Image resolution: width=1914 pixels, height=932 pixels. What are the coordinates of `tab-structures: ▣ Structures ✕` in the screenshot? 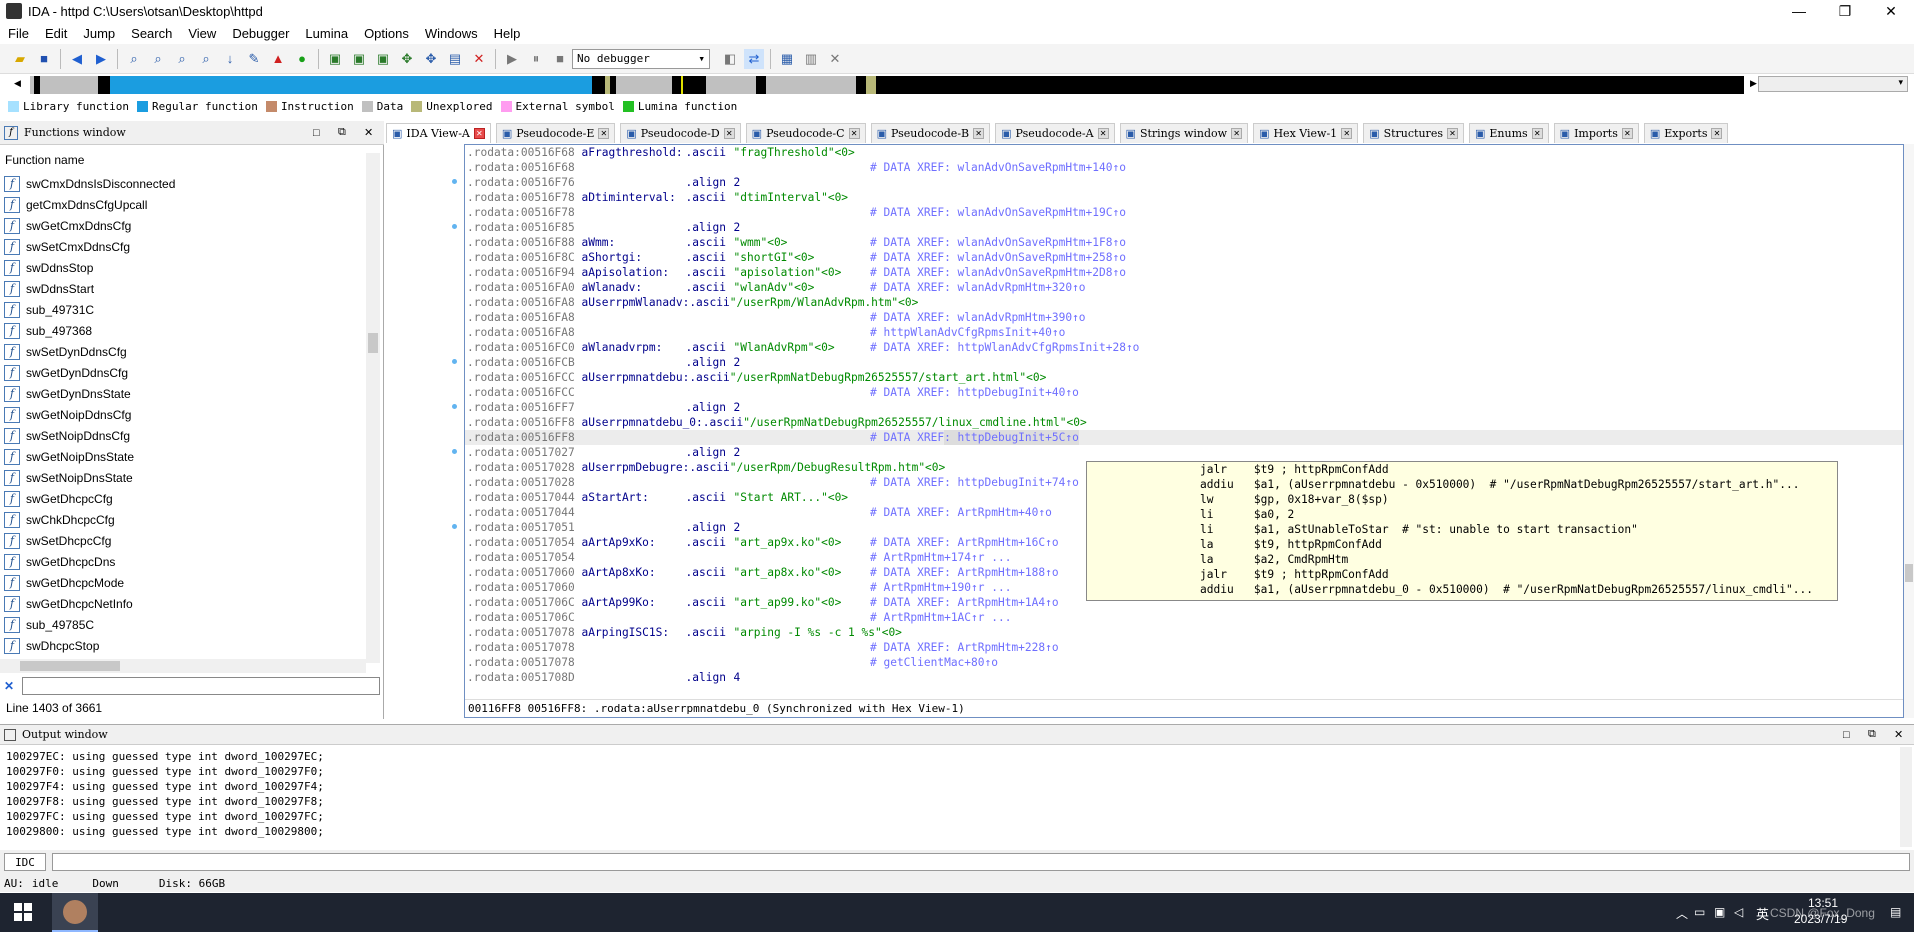 It's located at (1413, 133).